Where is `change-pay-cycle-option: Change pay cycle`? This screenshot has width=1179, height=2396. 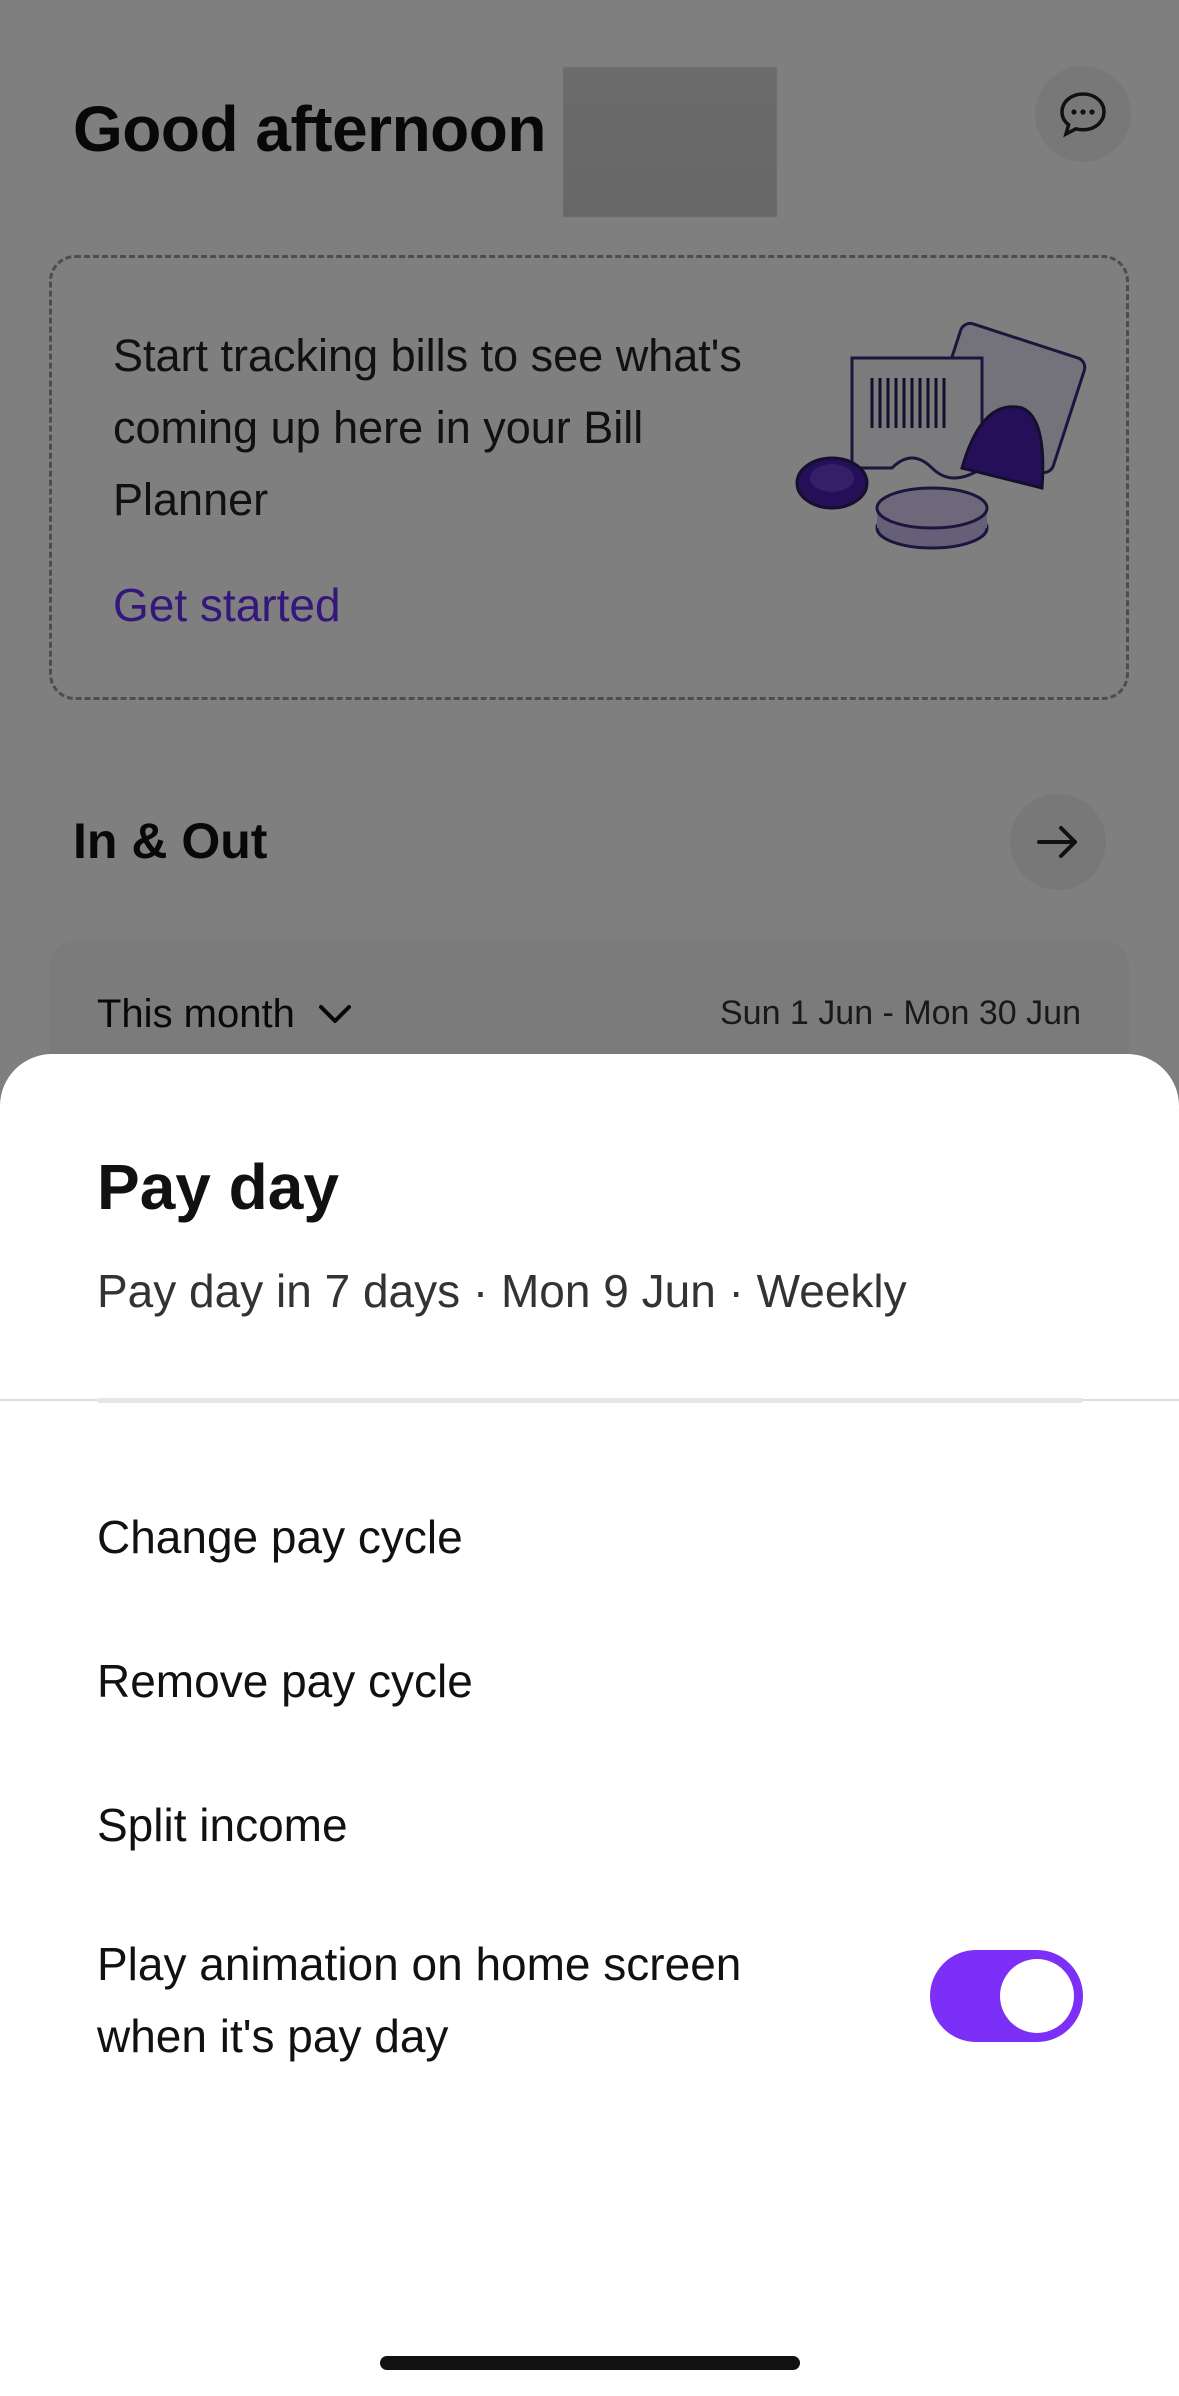
change-pay-cycle-option: Change pay cycle is located at coordinates (280, 1537).